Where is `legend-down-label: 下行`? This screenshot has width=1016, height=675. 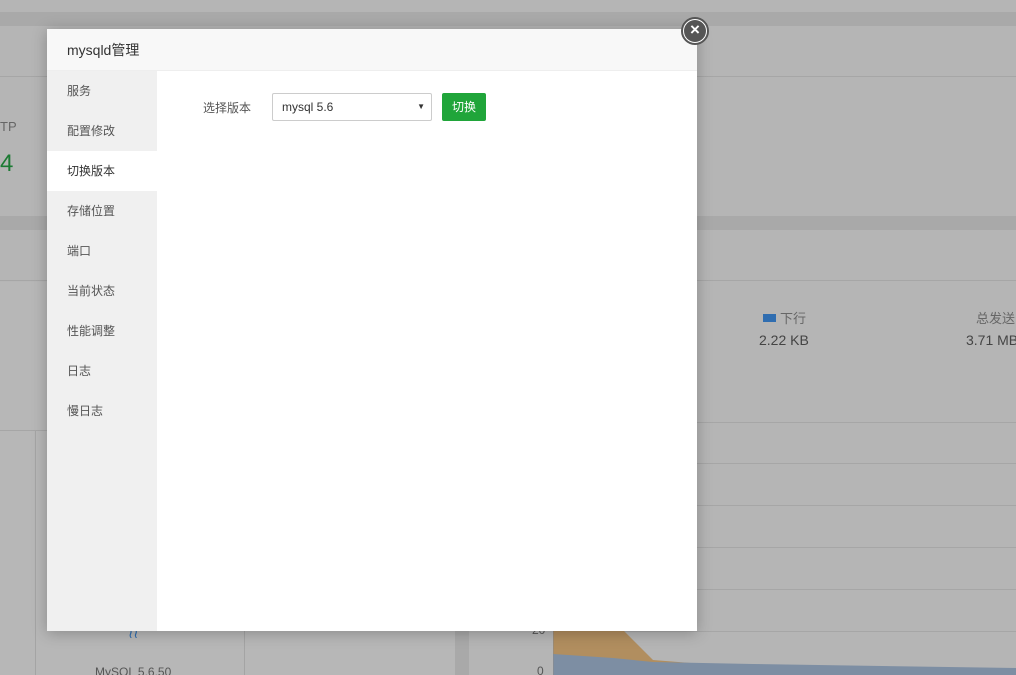
legend-down-label: 下行 is located at coordinates (793, 318).